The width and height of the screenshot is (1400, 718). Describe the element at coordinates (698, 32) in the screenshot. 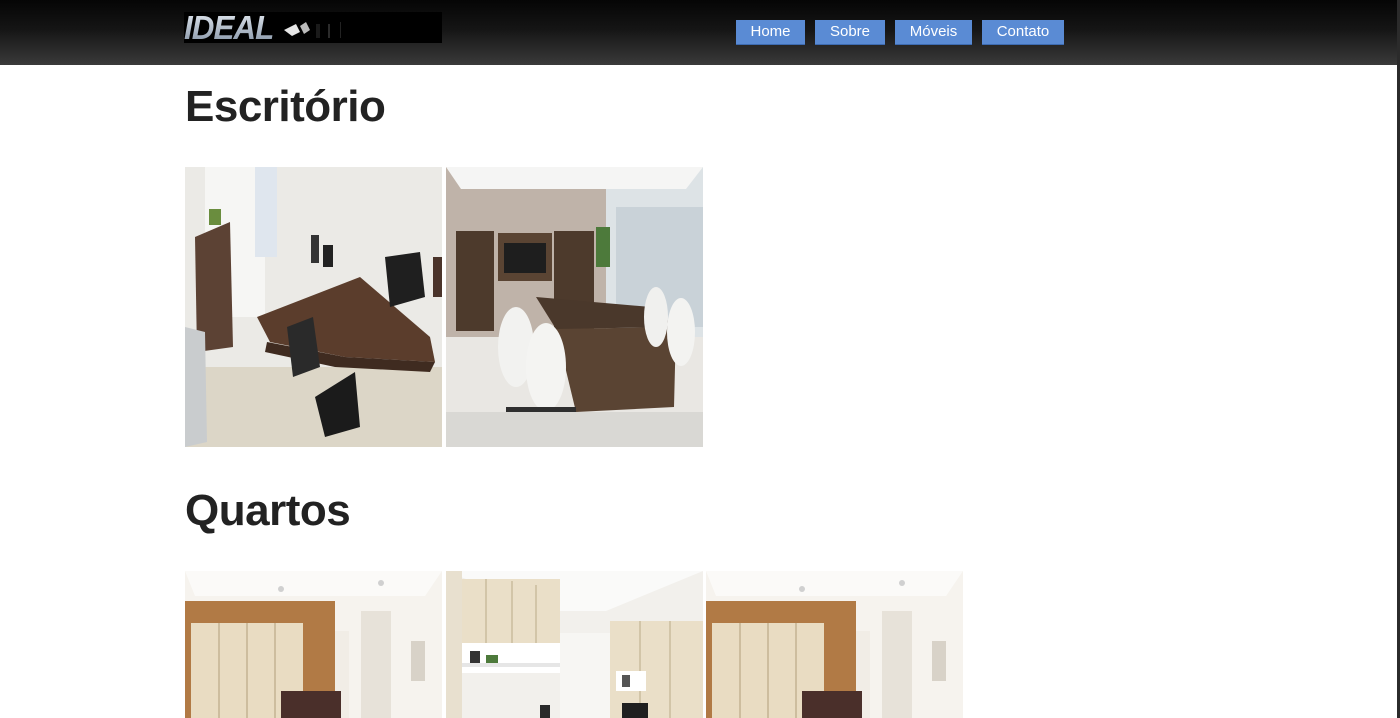

I see `site-header: IDEAL Home Sobre Móveis Contato` at that location.